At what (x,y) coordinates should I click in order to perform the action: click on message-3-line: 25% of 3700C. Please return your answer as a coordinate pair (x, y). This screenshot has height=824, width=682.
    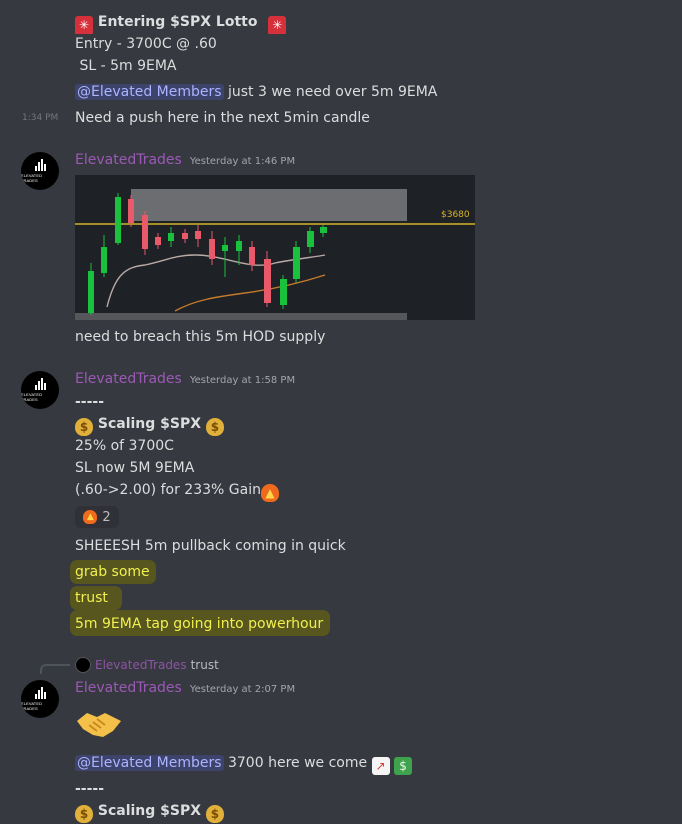
    Looking at the image, I should click on (124, 446).